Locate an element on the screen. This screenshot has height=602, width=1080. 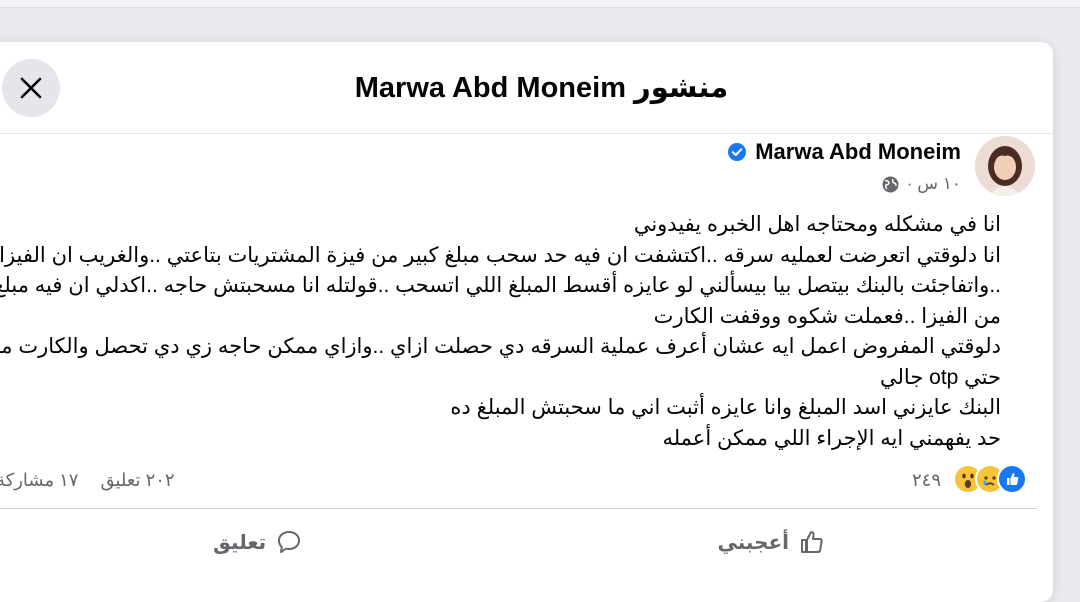
post-actions: أعجبني تعليق is located at coordinates (526, 542).